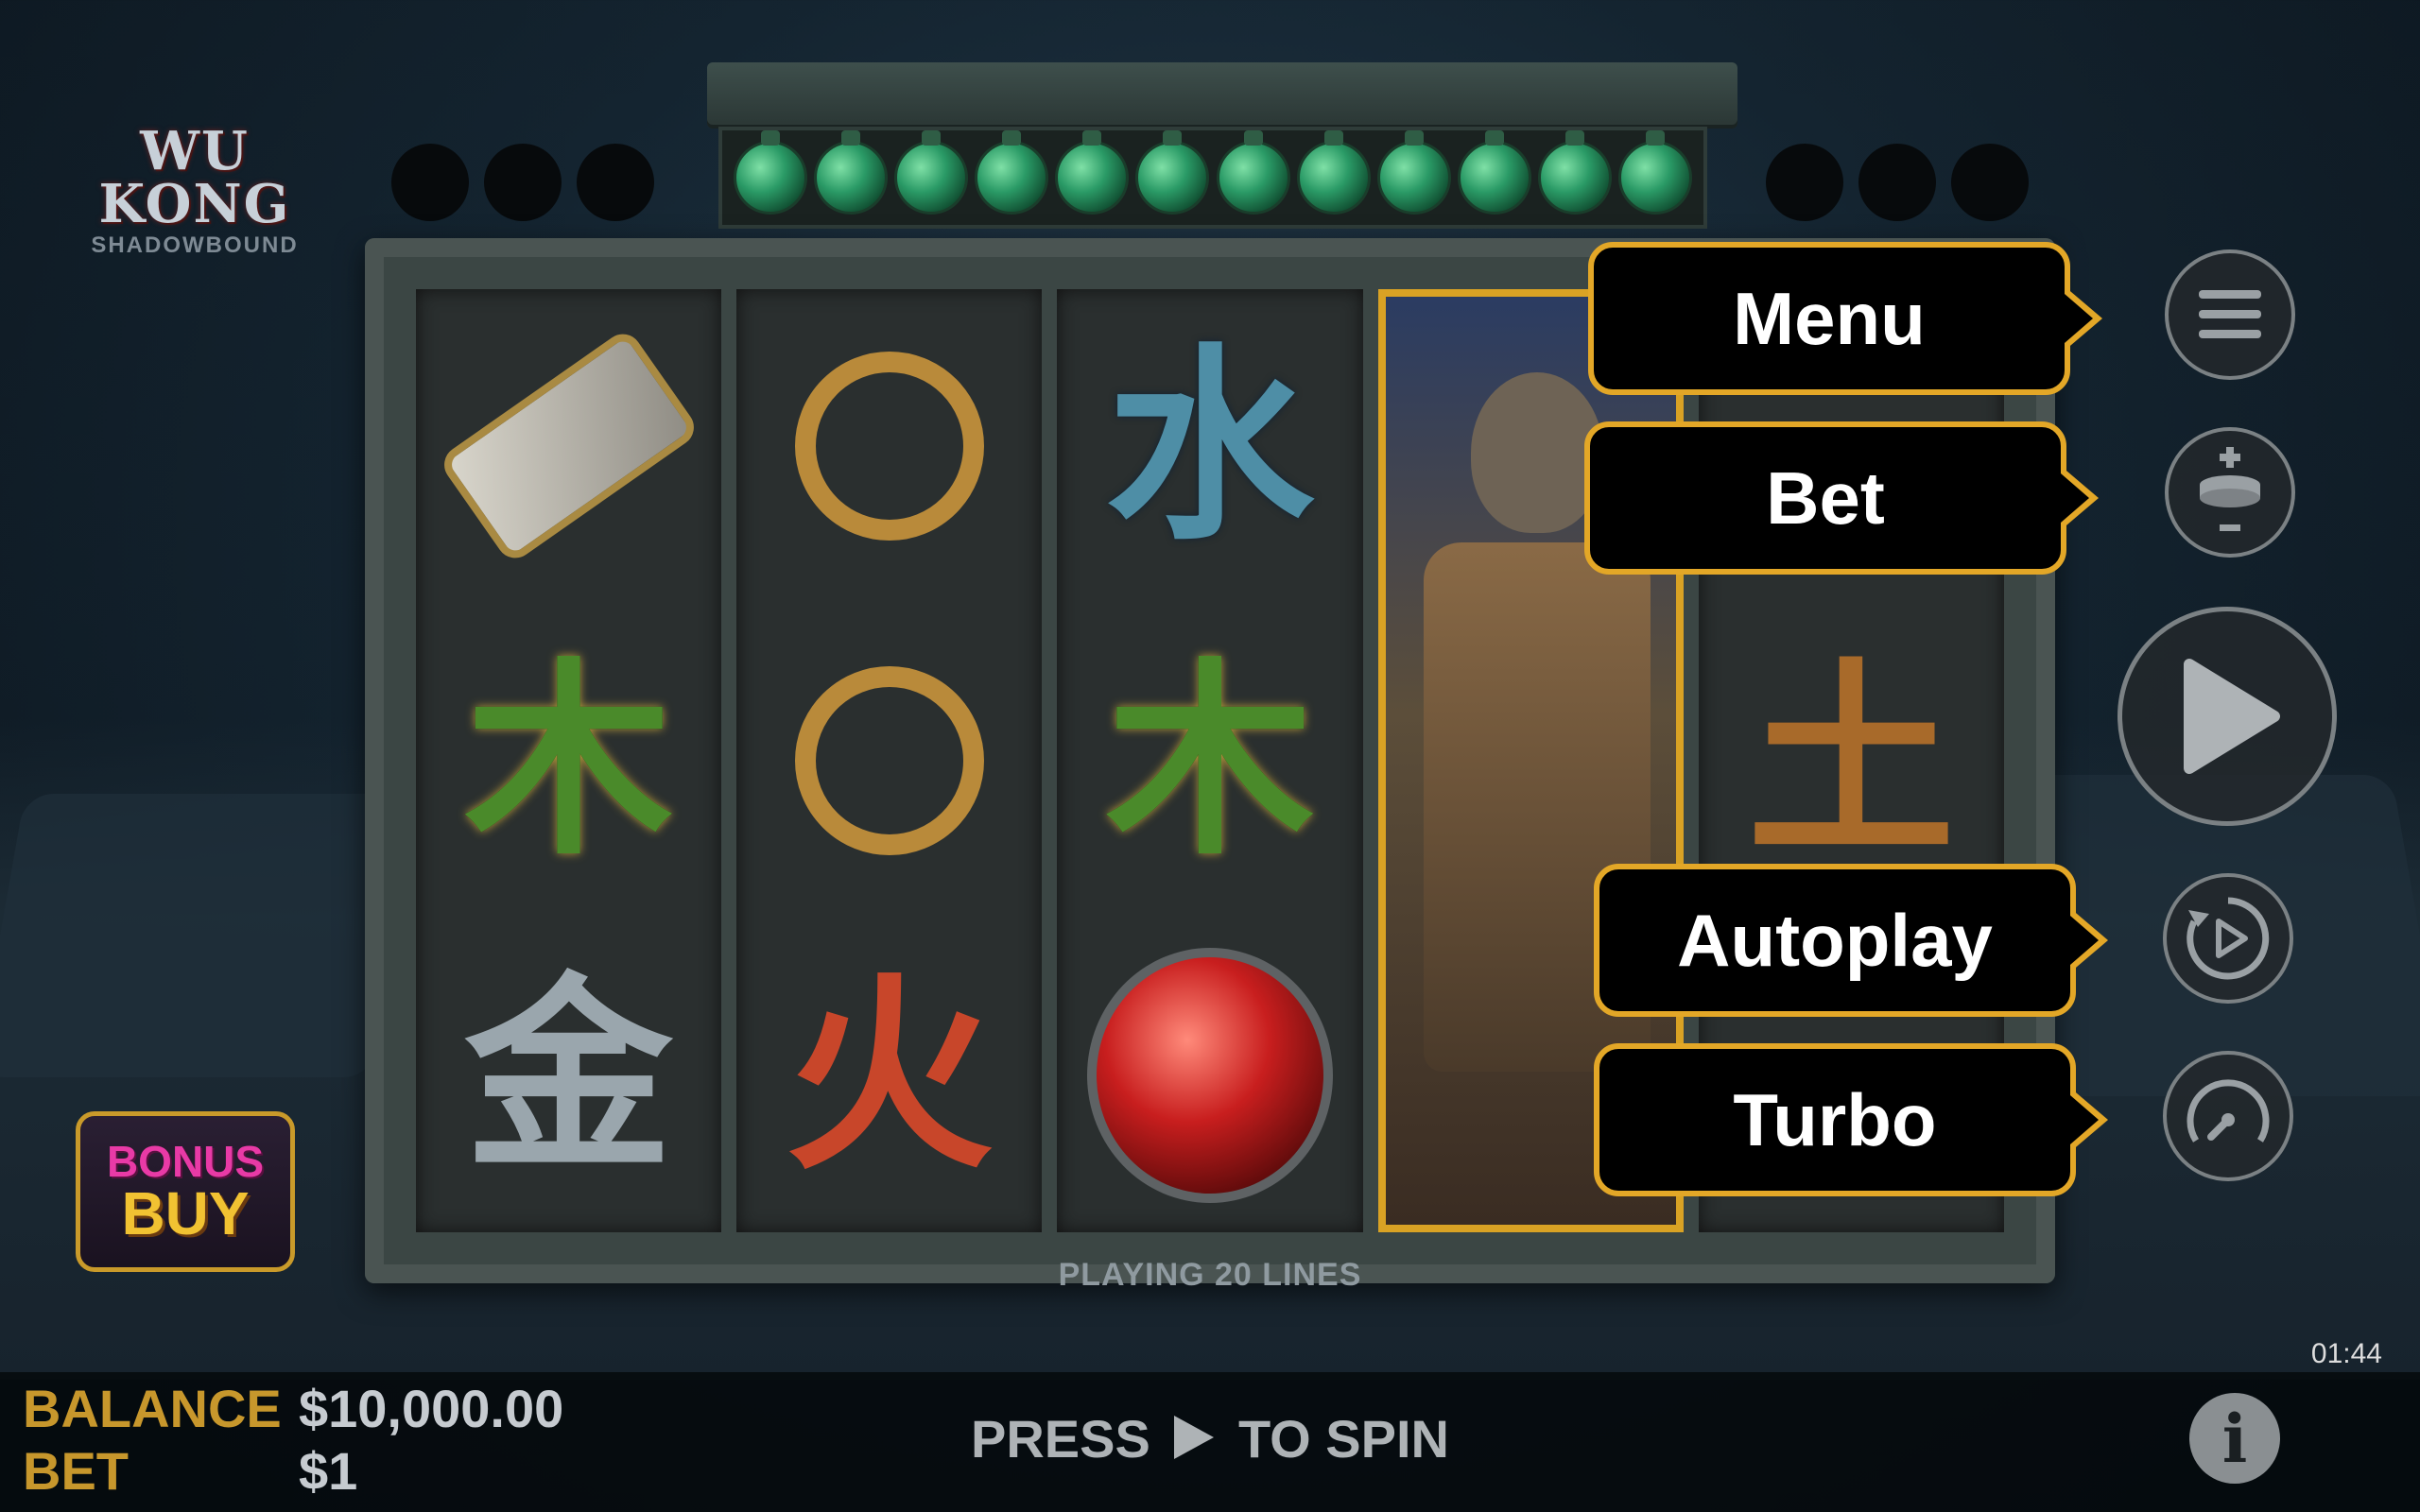  What do you see at coordinates (568, 446) in the screenshot?
I see `scroll-symbol` at bounding box center [568, 446].